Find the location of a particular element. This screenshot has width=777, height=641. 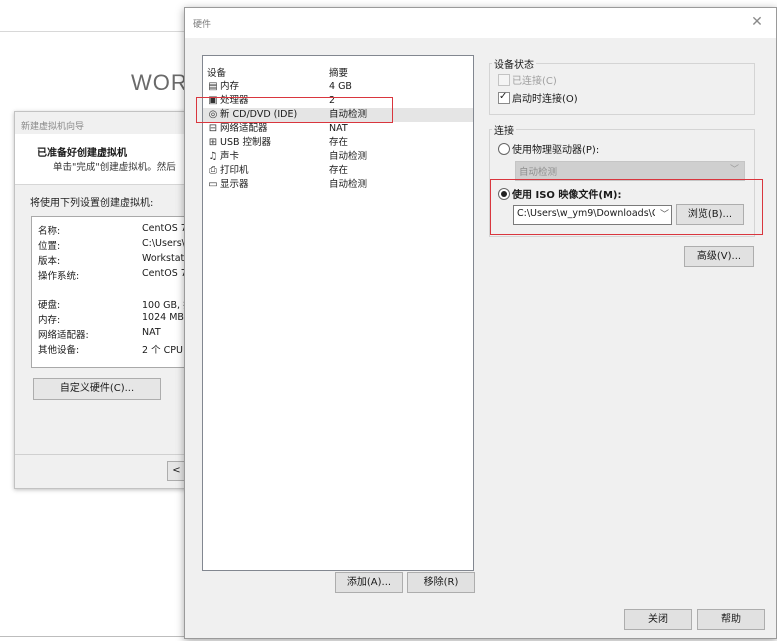

device-name: 内存 is located at coordinates (230, 86).